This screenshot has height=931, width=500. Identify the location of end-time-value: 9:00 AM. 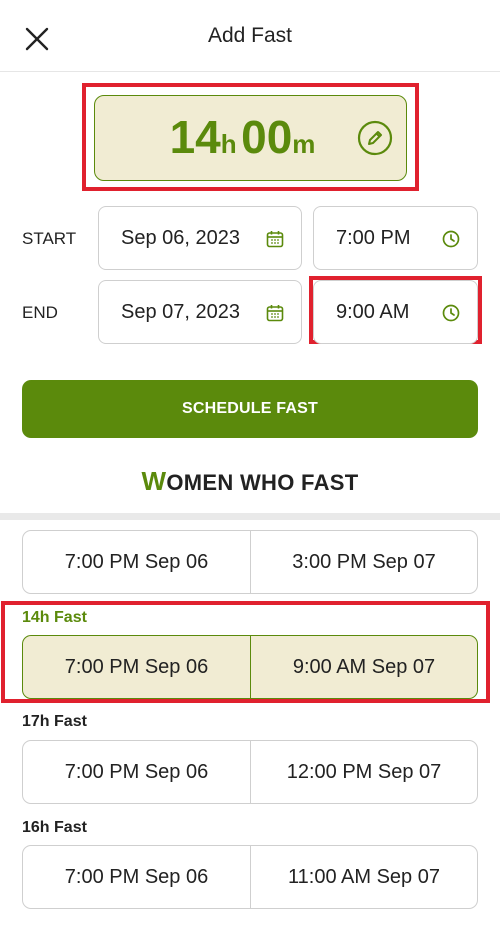
(373, 312).